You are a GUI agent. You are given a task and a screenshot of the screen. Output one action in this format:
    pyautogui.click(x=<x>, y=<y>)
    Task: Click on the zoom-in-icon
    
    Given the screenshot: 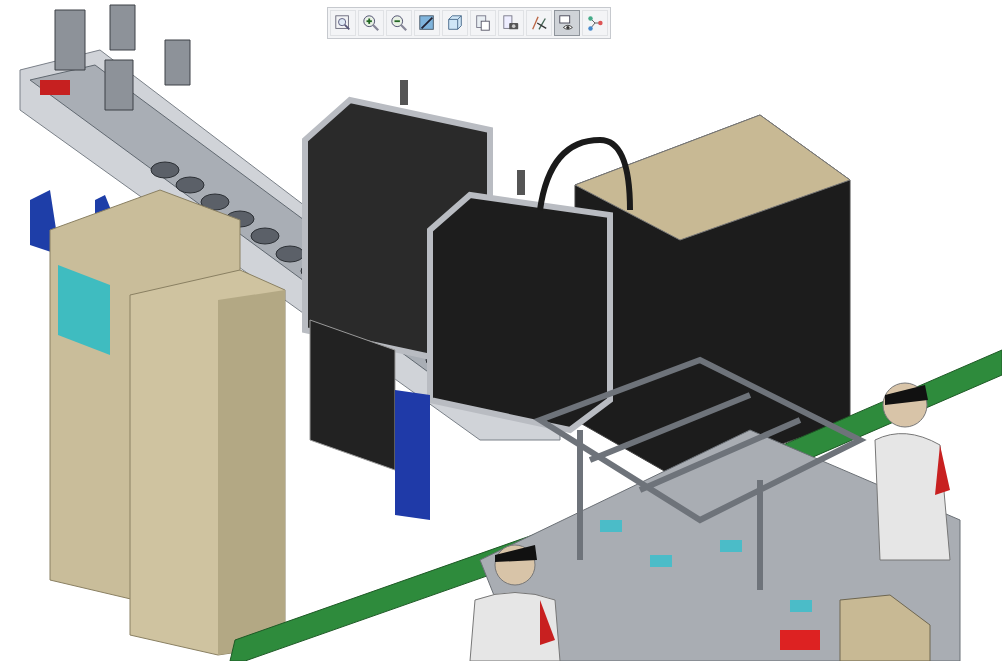 What is the action you would take?
    pyautogui.click(x=371, y=23)
    